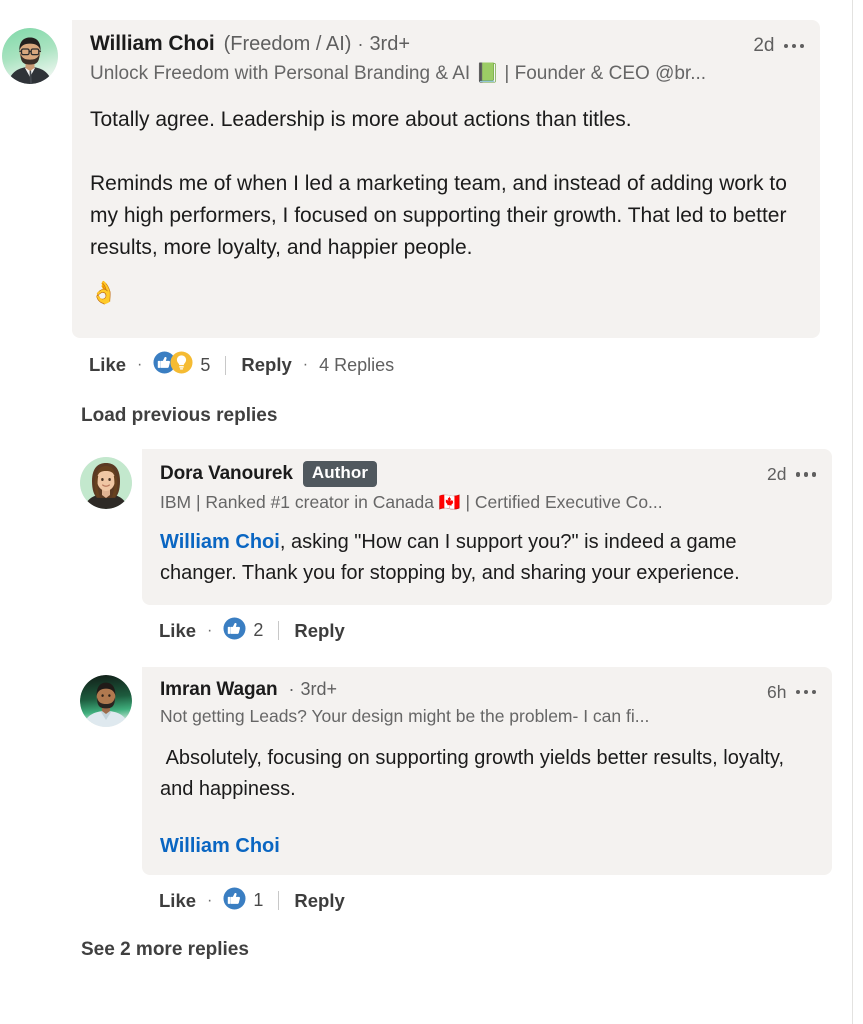  What do you see at coordinates (340, 474) in the screenshot?
I see `author-badge: Author` at bounding box center [340, 474].